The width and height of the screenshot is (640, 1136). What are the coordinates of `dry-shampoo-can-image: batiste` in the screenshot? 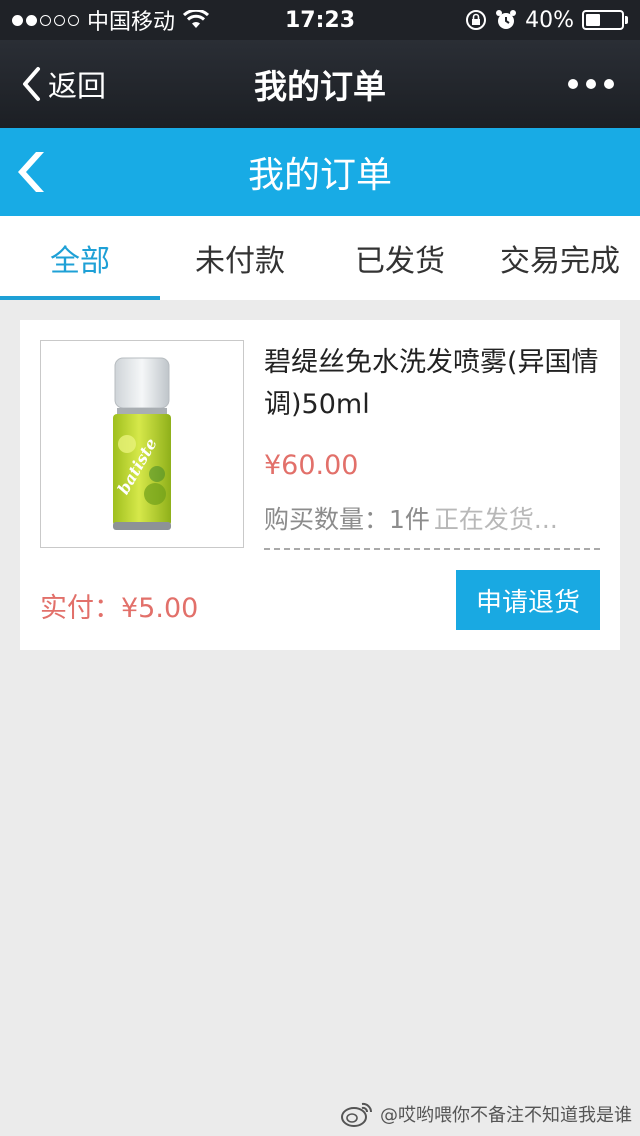 It's located at (142, 443).